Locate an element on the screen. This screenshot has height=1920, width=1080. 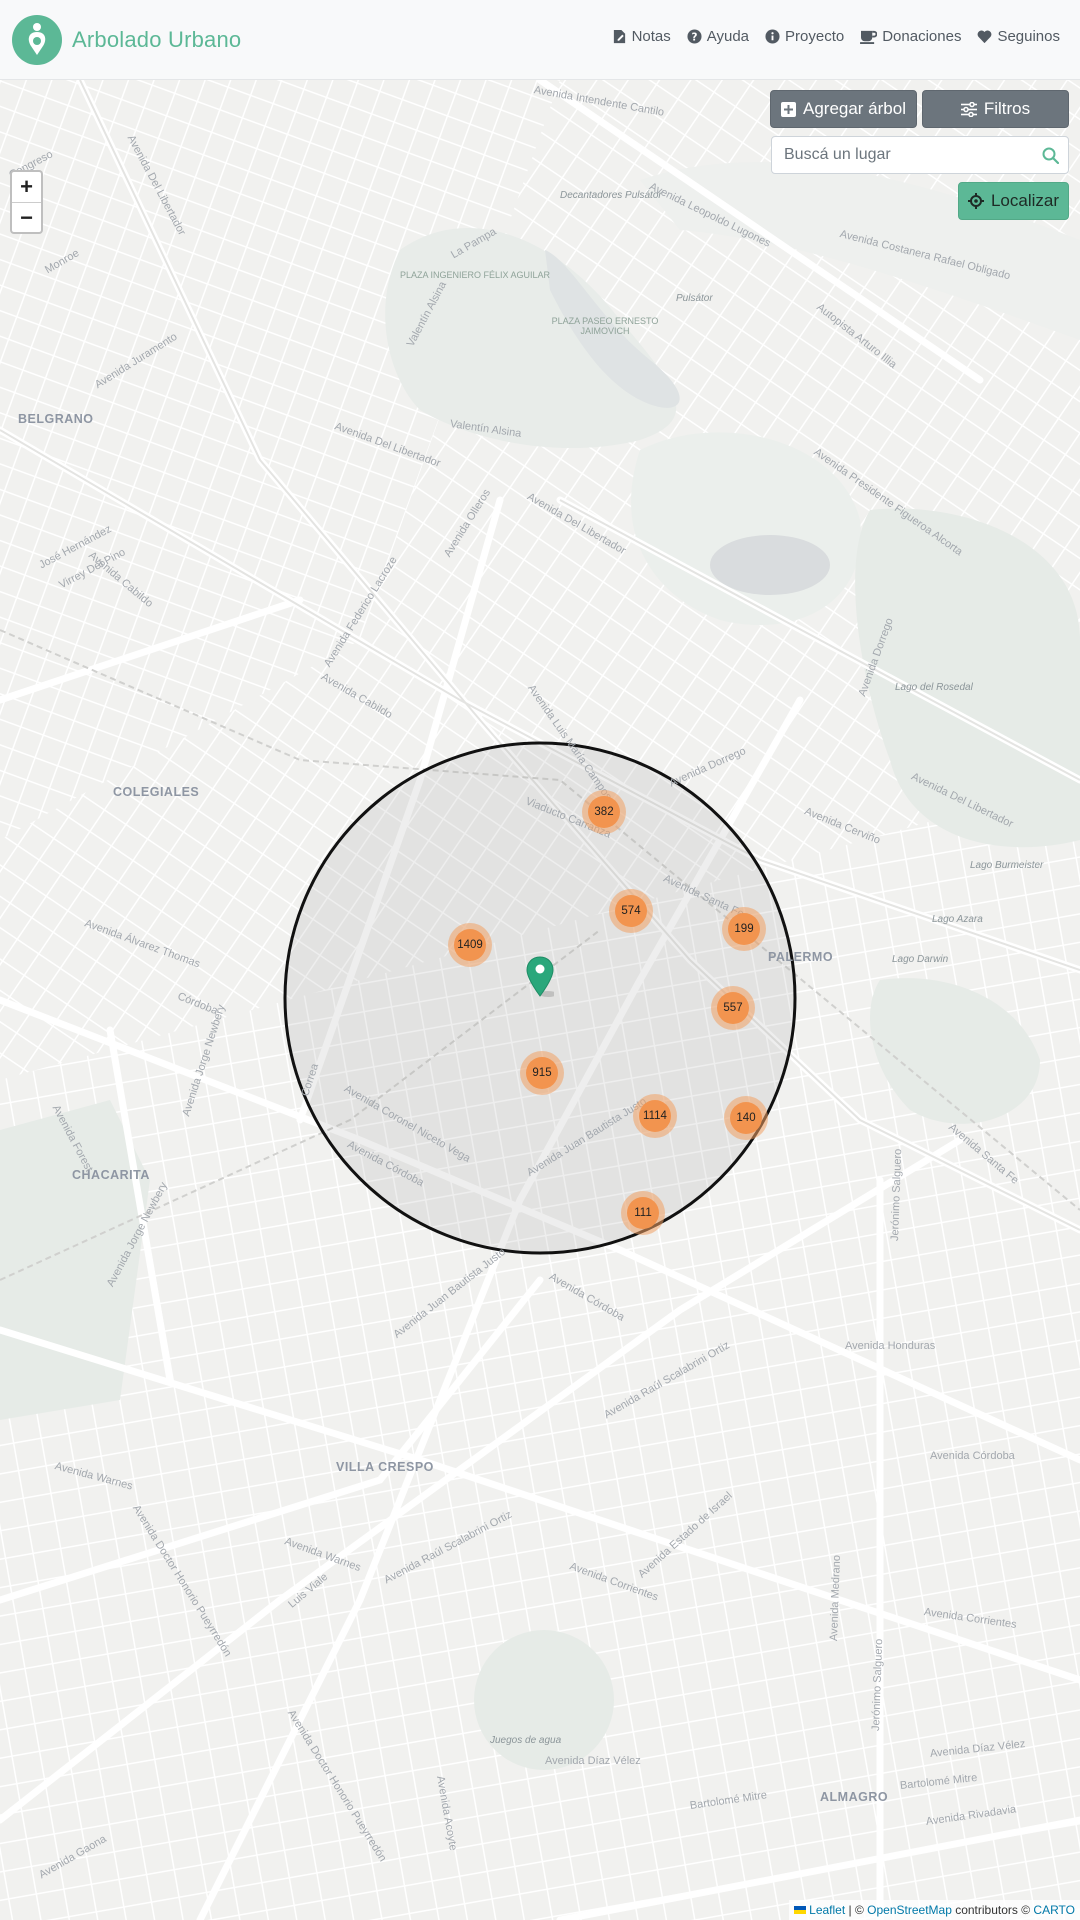
tree-cluster: 199 is located at coordinates (744, 929).